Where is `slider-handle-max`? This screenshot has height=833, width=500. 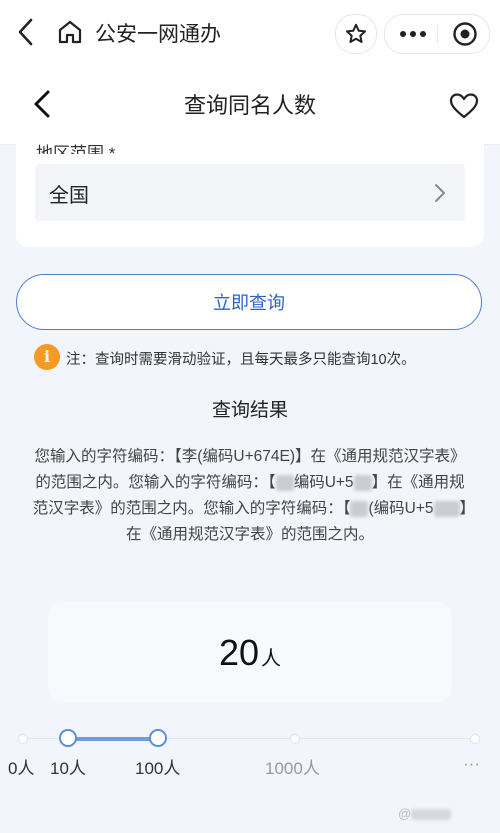 slider-handle-max is located at coordinates (158, 738).